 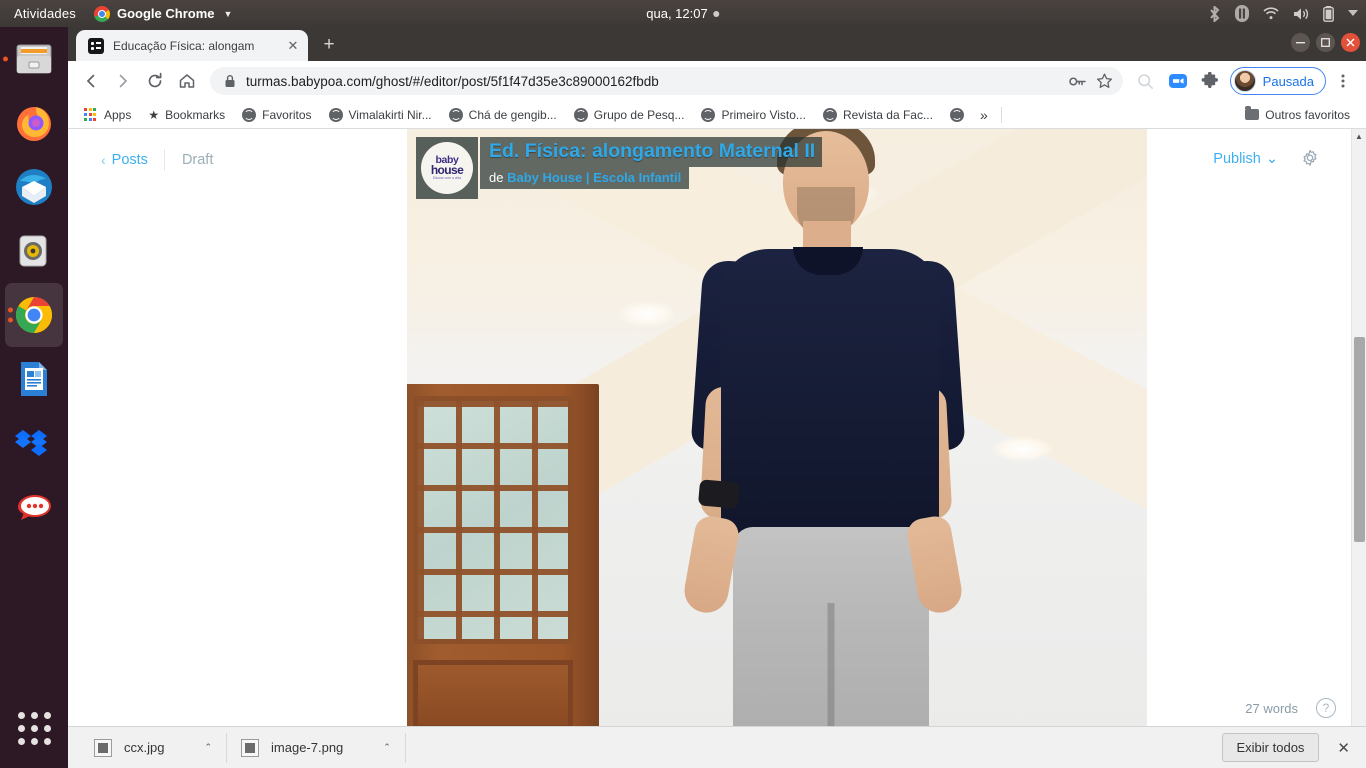 What do you see at coordinates (1350, 42) in the screenshot?
I see `close-button` at bounding box center [1350, 42].